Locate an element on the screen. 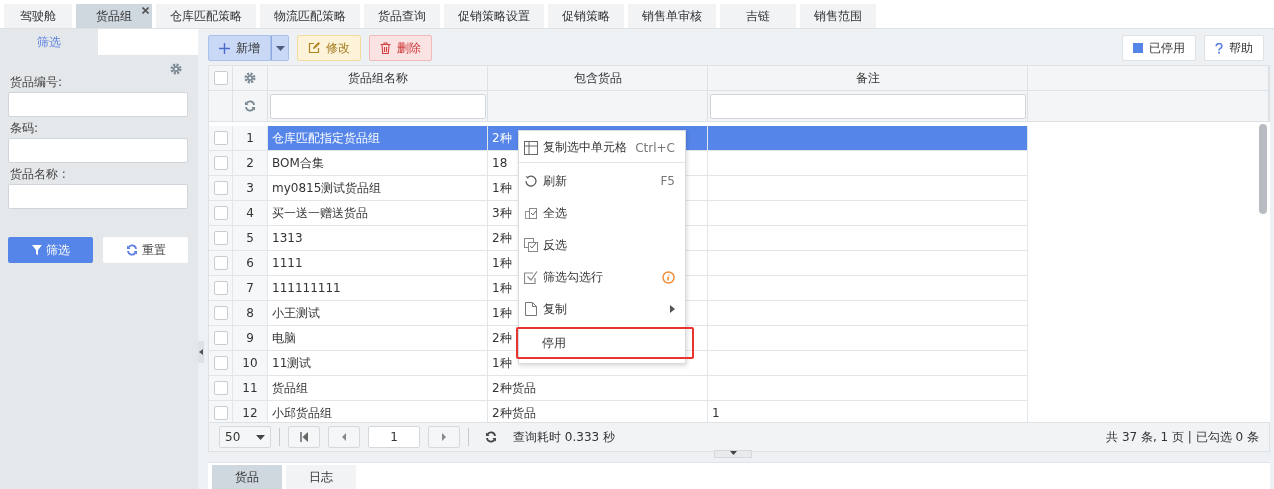  tab: 促销策略设置 is located at coordinates (494, 16).